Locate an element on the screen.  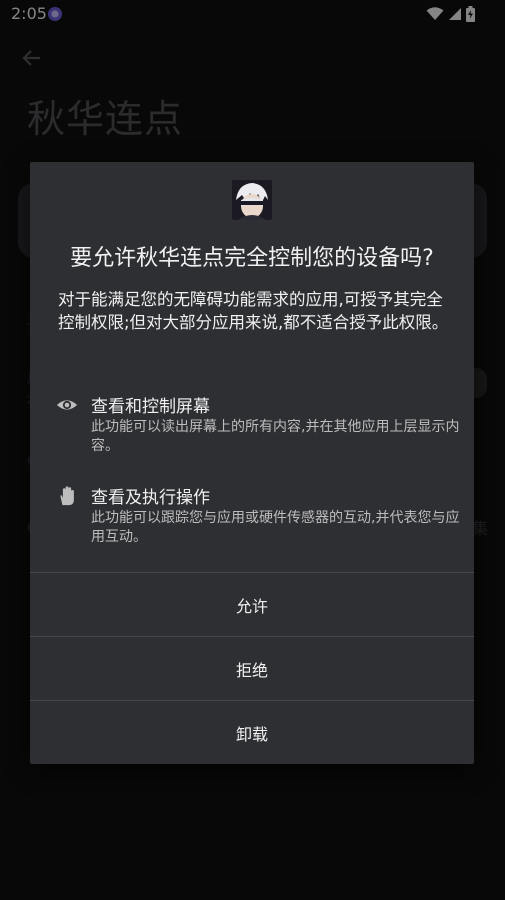
app-avatar-image is located at coordinates (252, 200).